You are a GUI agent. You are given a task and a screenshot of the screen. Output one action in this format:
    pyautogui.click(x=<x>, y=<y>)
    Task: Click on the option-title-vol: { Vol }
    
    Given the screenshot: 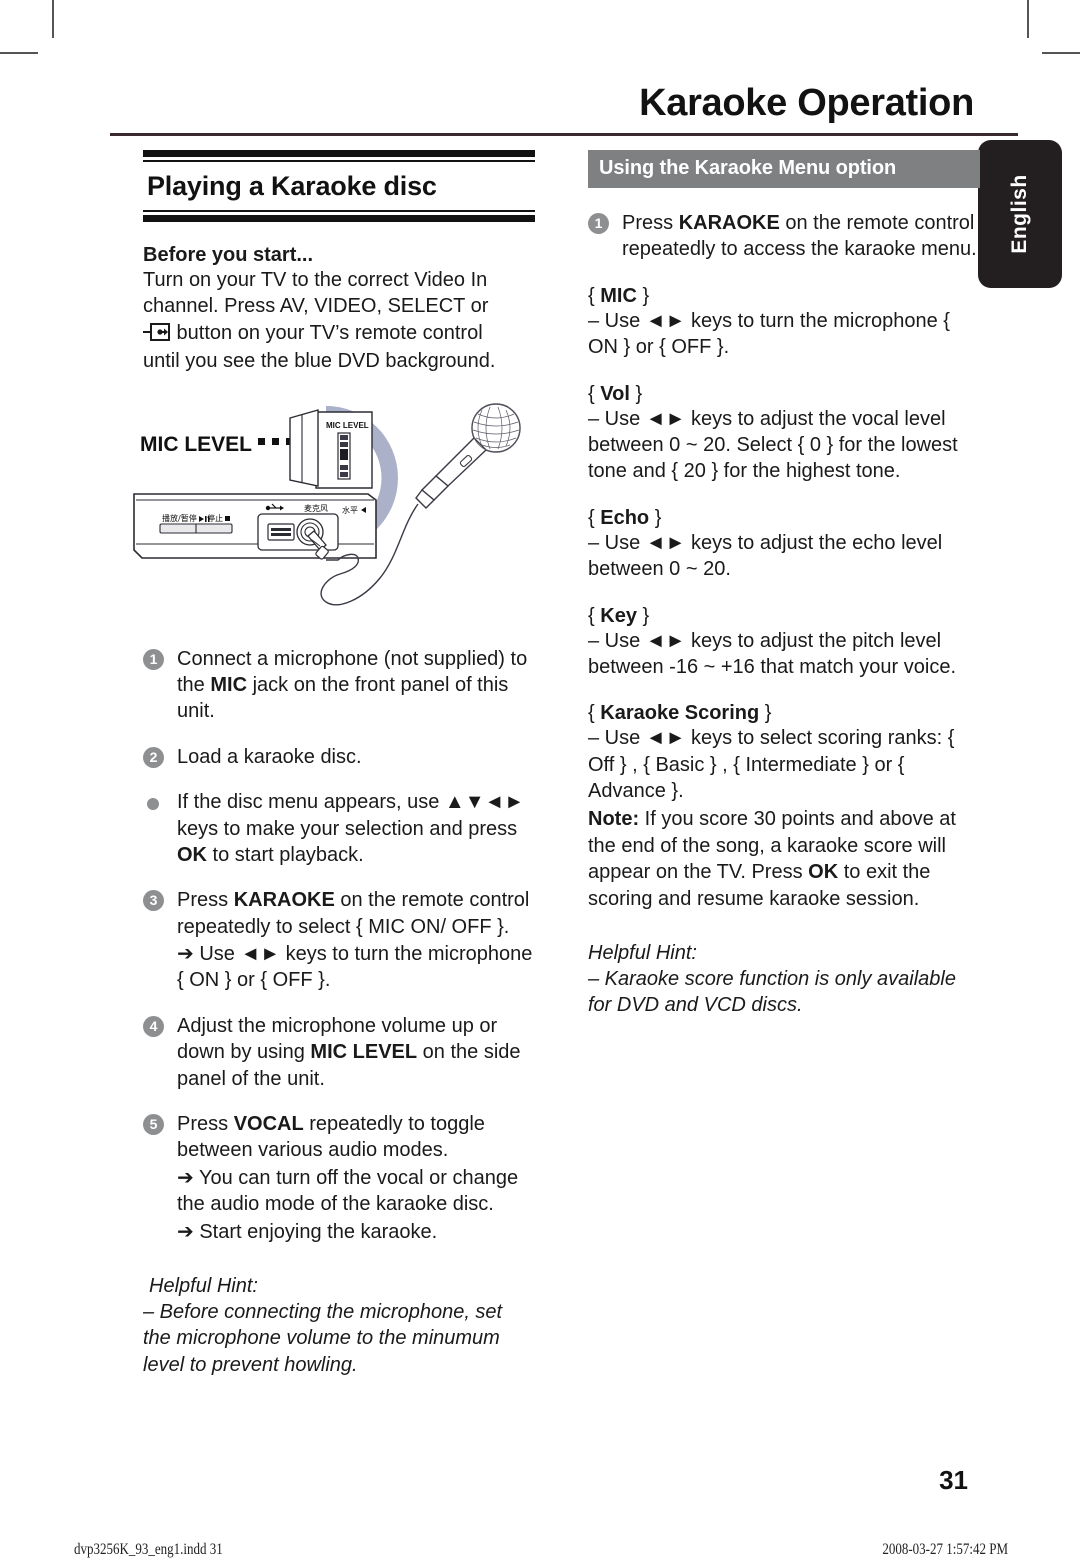 What is the action you would take?
    pyautogui.click(x=615, y=393)
    